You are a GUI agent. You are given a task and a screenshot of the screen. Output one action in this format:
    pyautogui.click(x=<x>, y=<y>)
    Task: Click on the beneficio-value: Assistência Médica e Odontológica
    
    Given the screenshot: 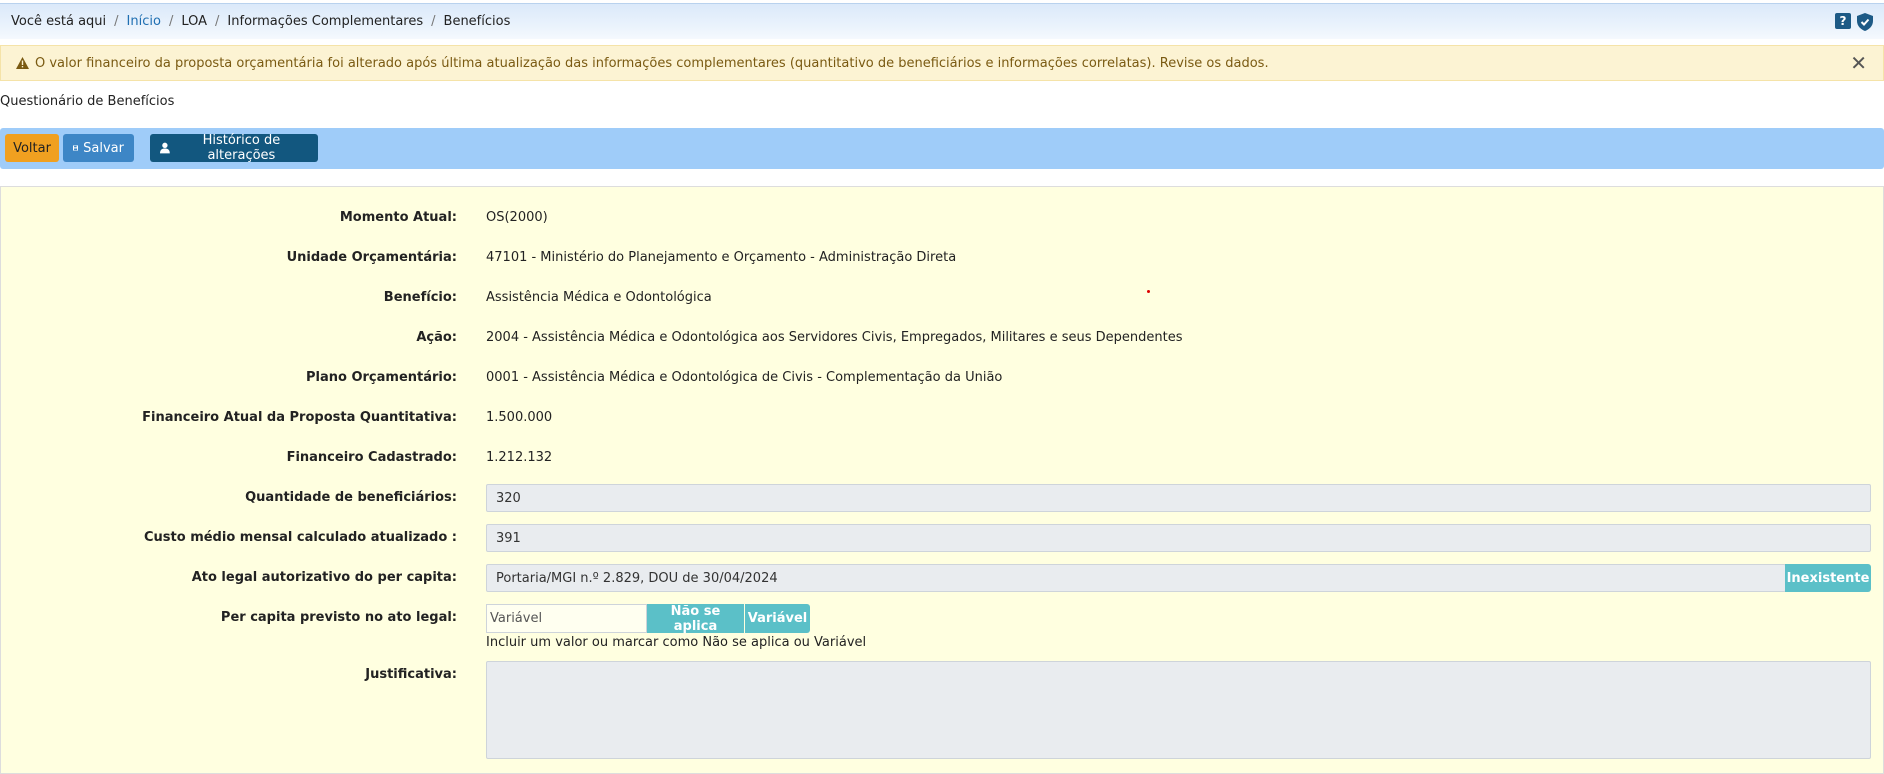 What is the action you would take?
    pyautogui.click(x=599, y=297)
    